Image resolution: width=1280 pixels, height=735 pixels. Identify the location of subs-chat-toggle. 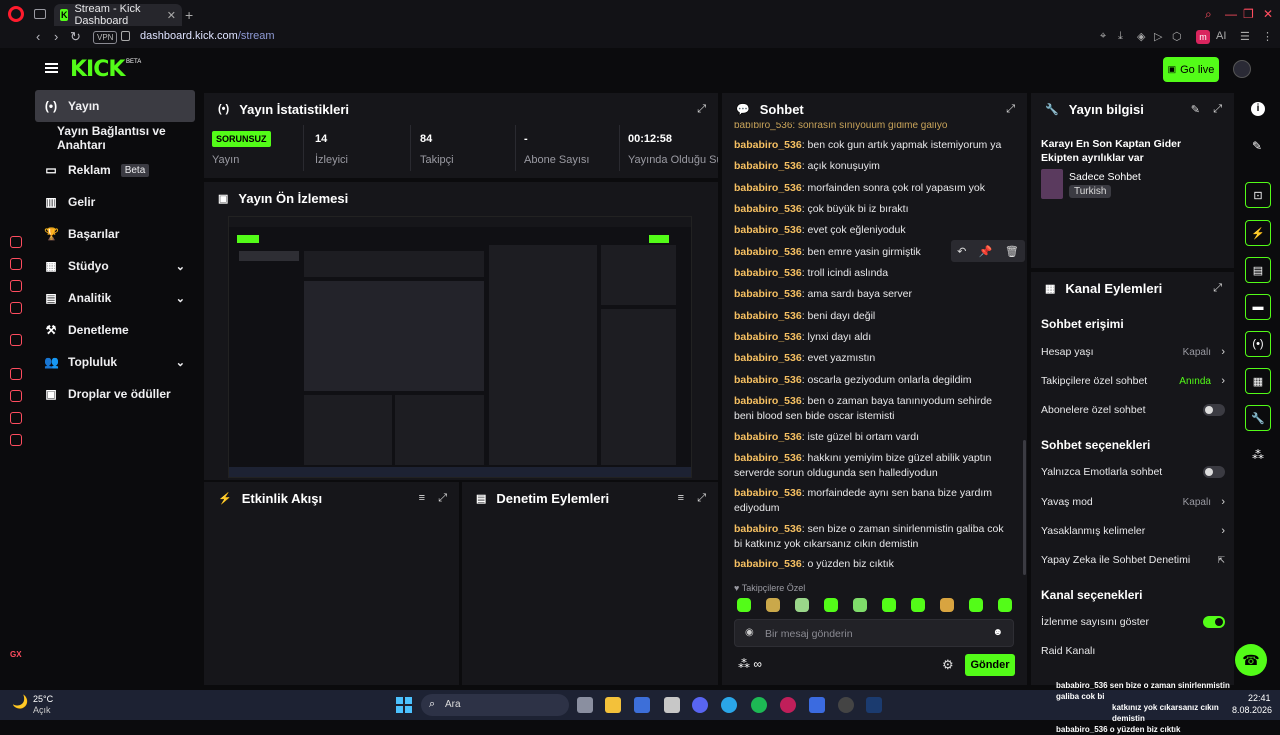
(1214, 410).